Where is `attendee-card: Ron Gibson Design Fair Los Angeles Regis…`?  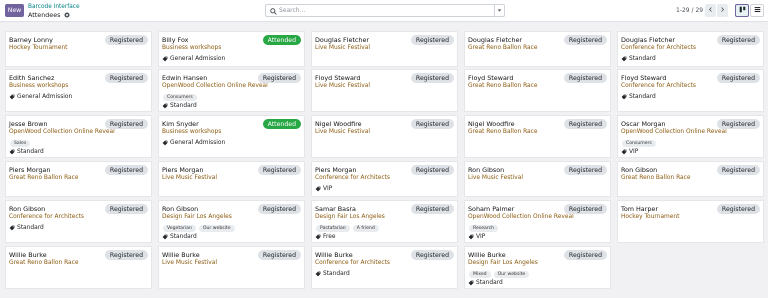
attendee-card: Ron Gibson Design Fair Los Angeles Regis… is located at coordinates (231, 221).